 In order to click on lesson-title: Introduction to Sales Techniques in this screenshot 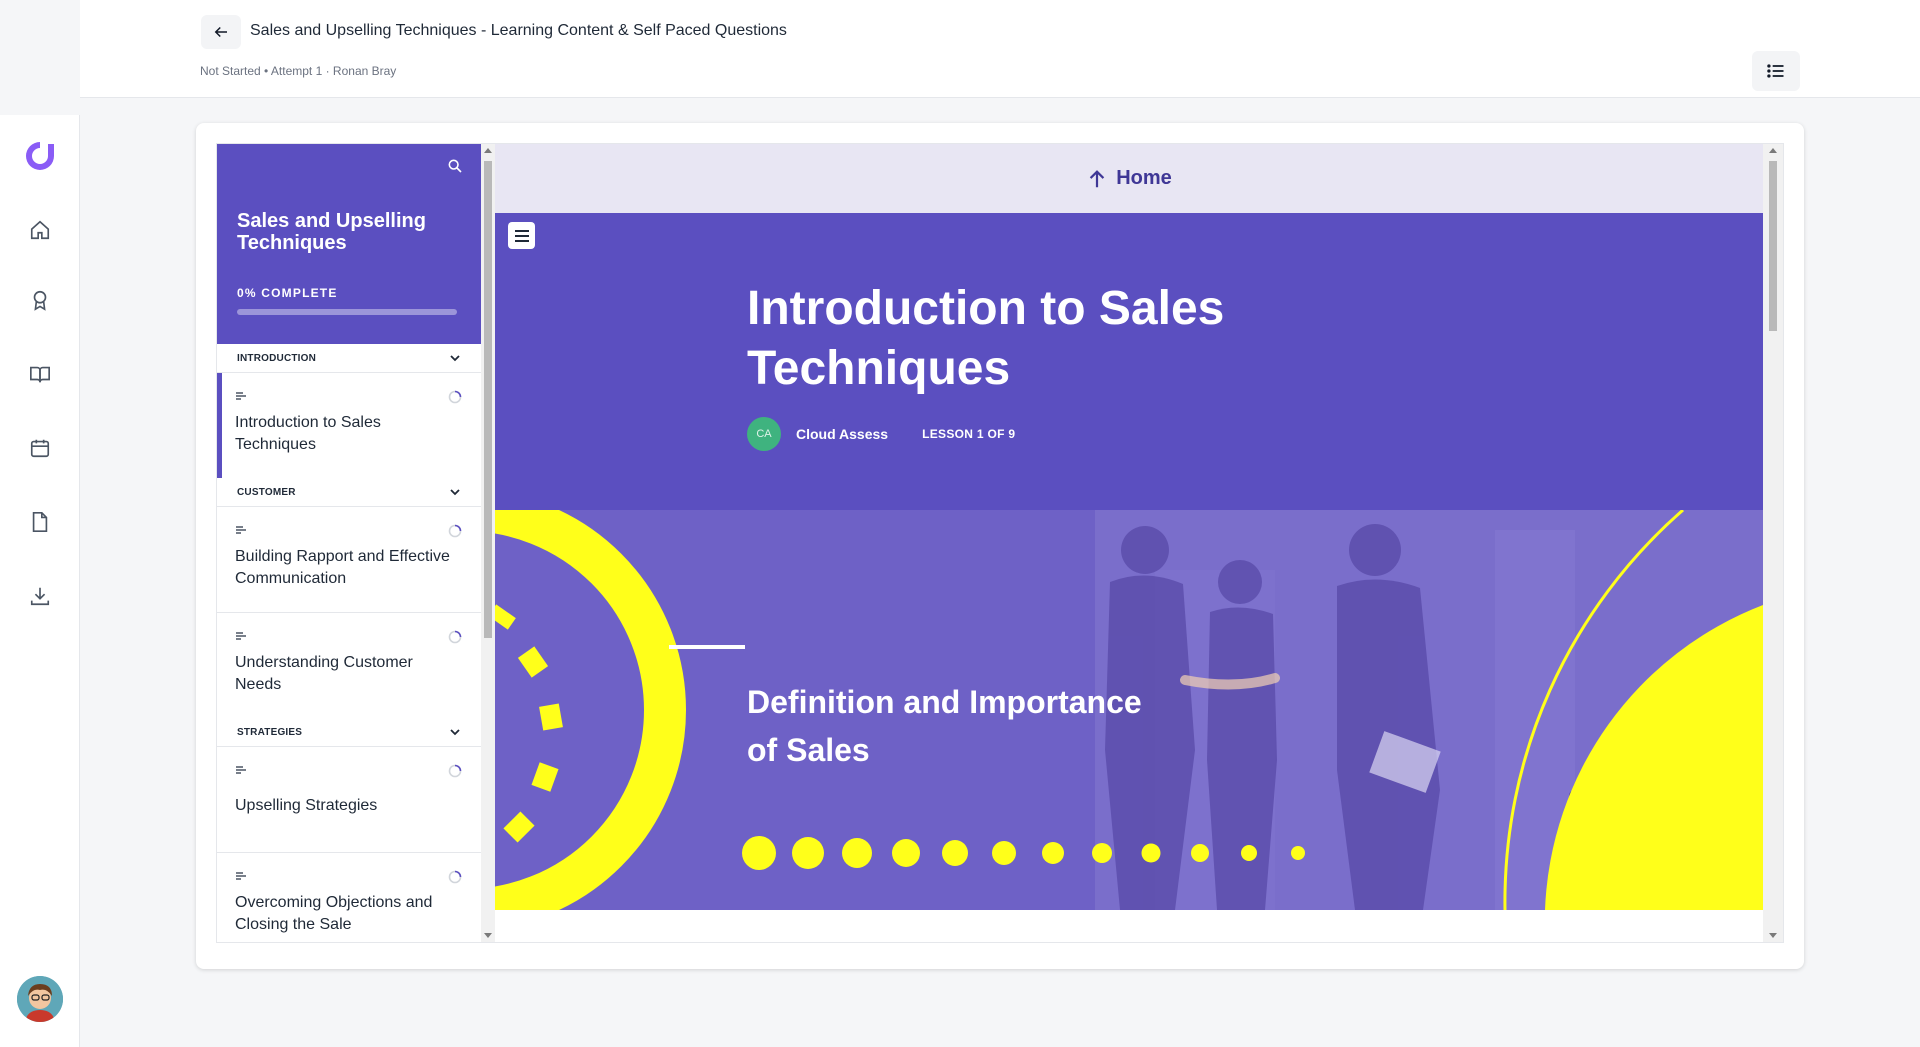, I will do `click(308, 433)`.